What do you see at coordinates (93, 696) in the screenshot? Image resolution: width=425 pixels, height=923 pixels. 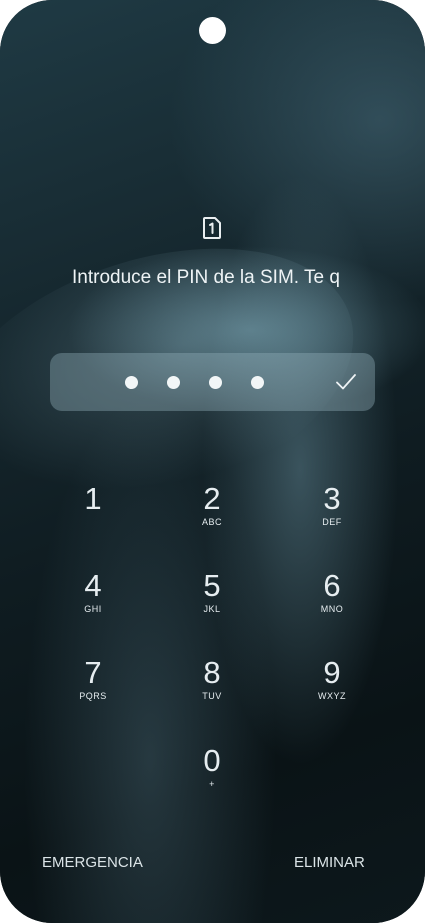 I see `key-letters: PQRS` at bounding box center [93, 696].